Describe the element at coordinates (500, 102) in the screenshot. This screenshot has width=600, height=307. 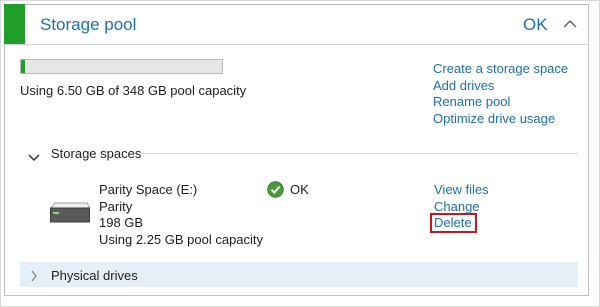
I see `rename-pool-link: Rename pool` at that location.